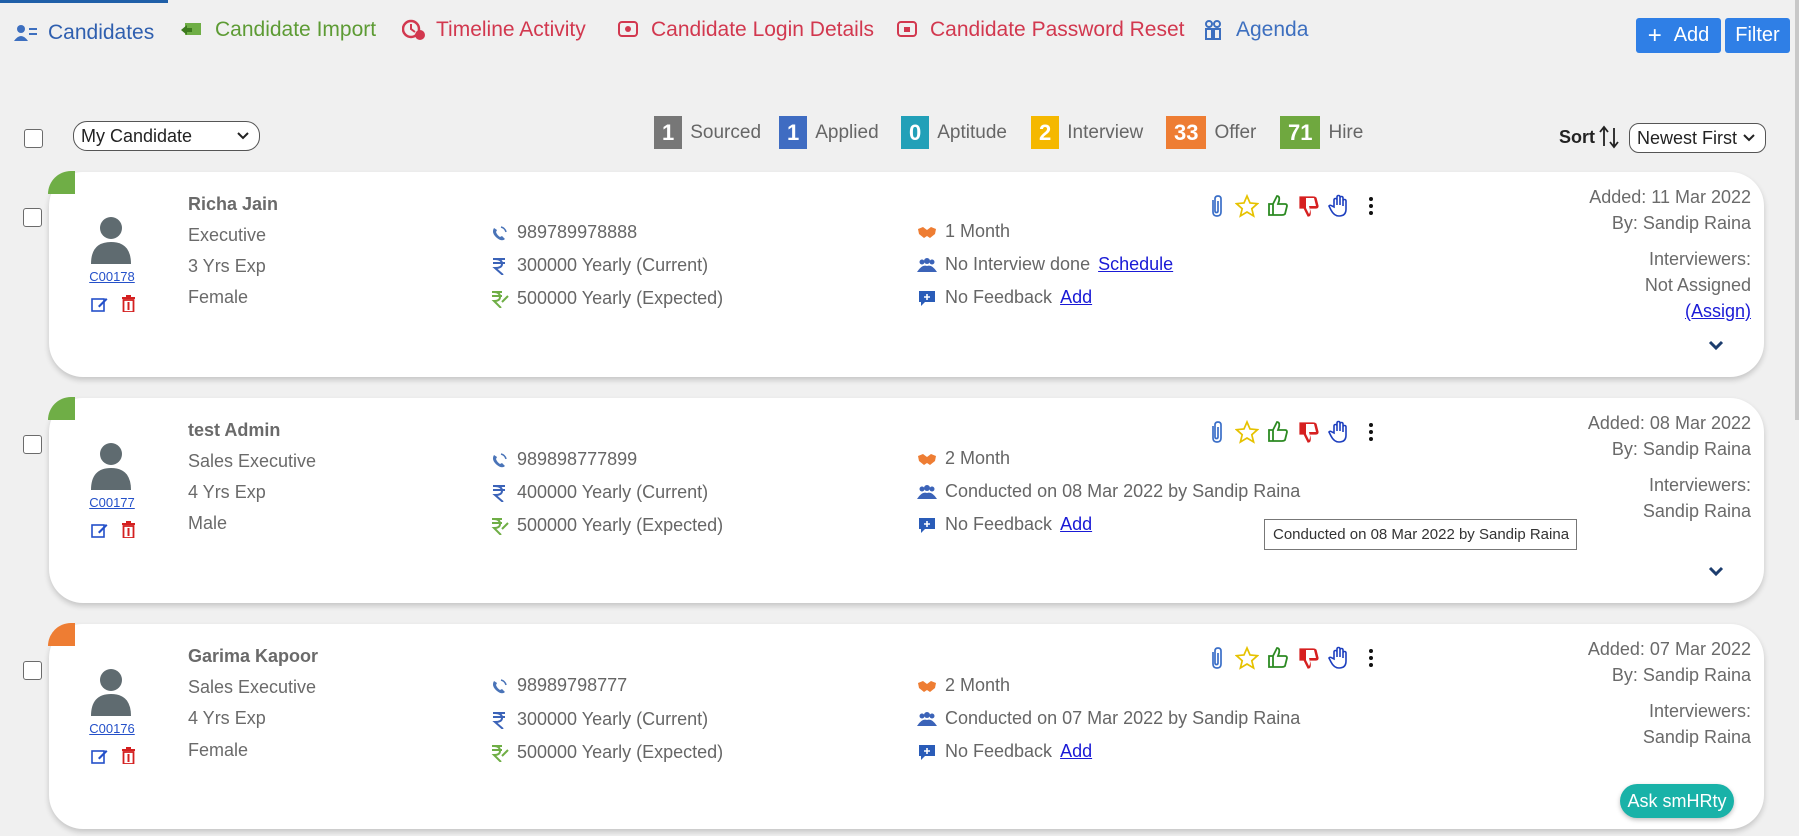  Describe the element at coordinates (84, 22) in the screenshot. I see `tab-candidates: Candidates` at that location.